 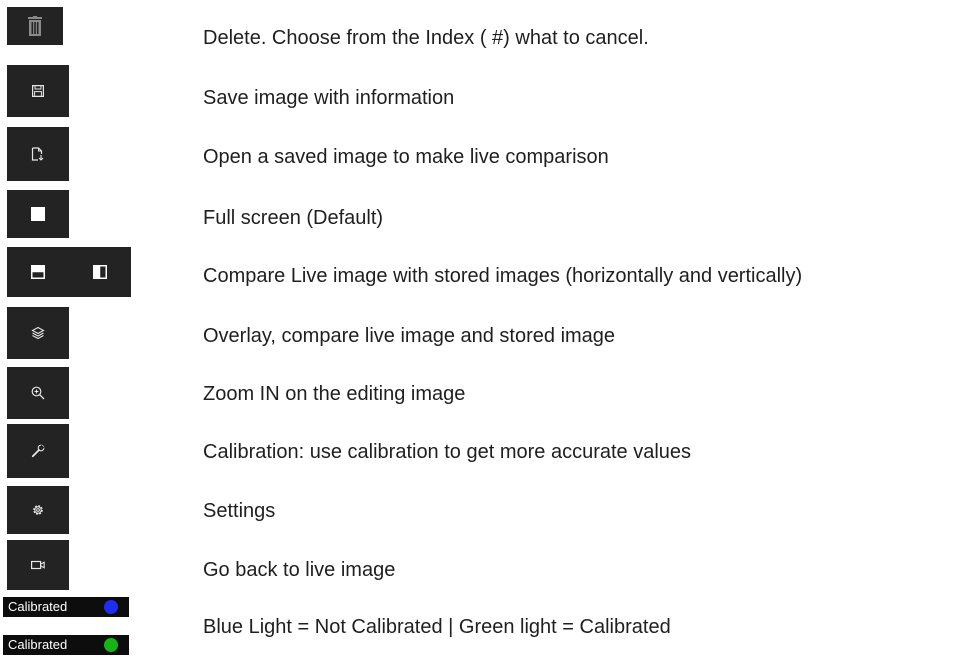 I want to click on split-vertical-icon, so click(x=100, y=272).